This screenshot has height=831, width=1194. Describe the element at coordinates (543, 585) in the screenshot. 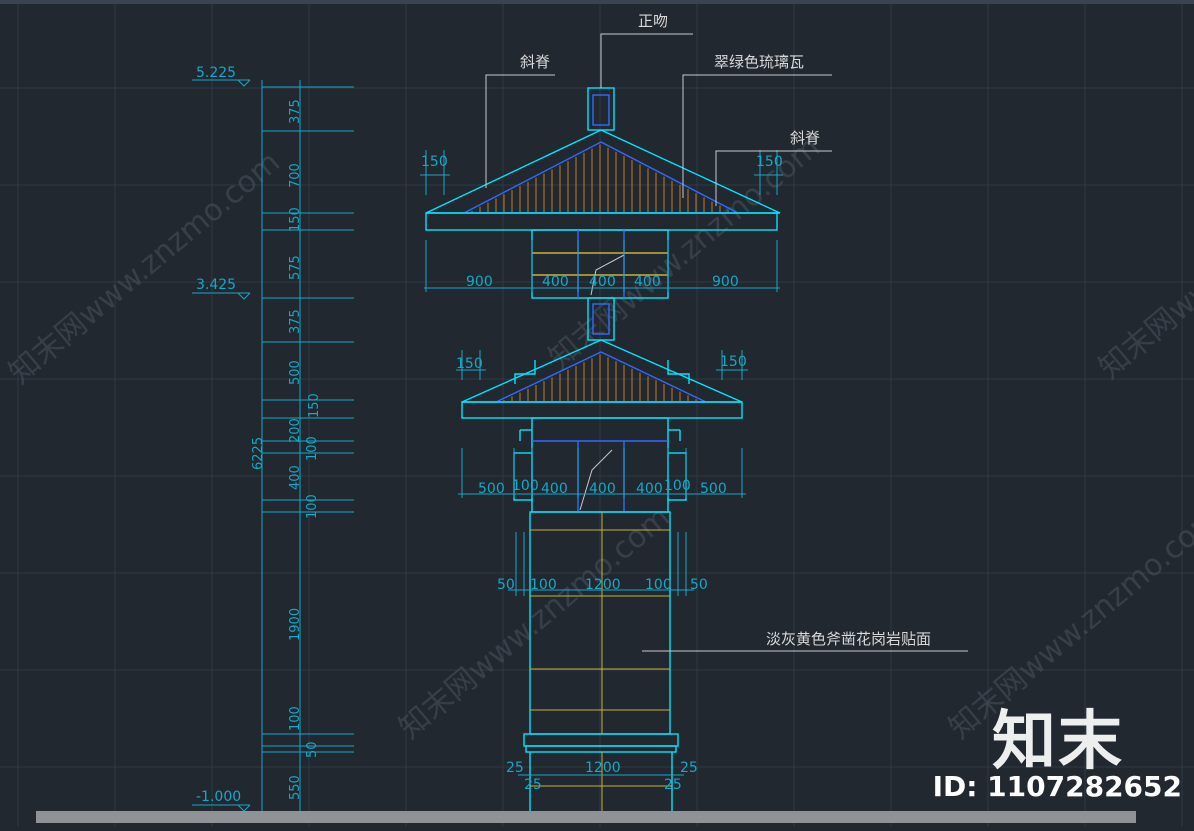

I see `hdim-shaft-1: 100` at that location.